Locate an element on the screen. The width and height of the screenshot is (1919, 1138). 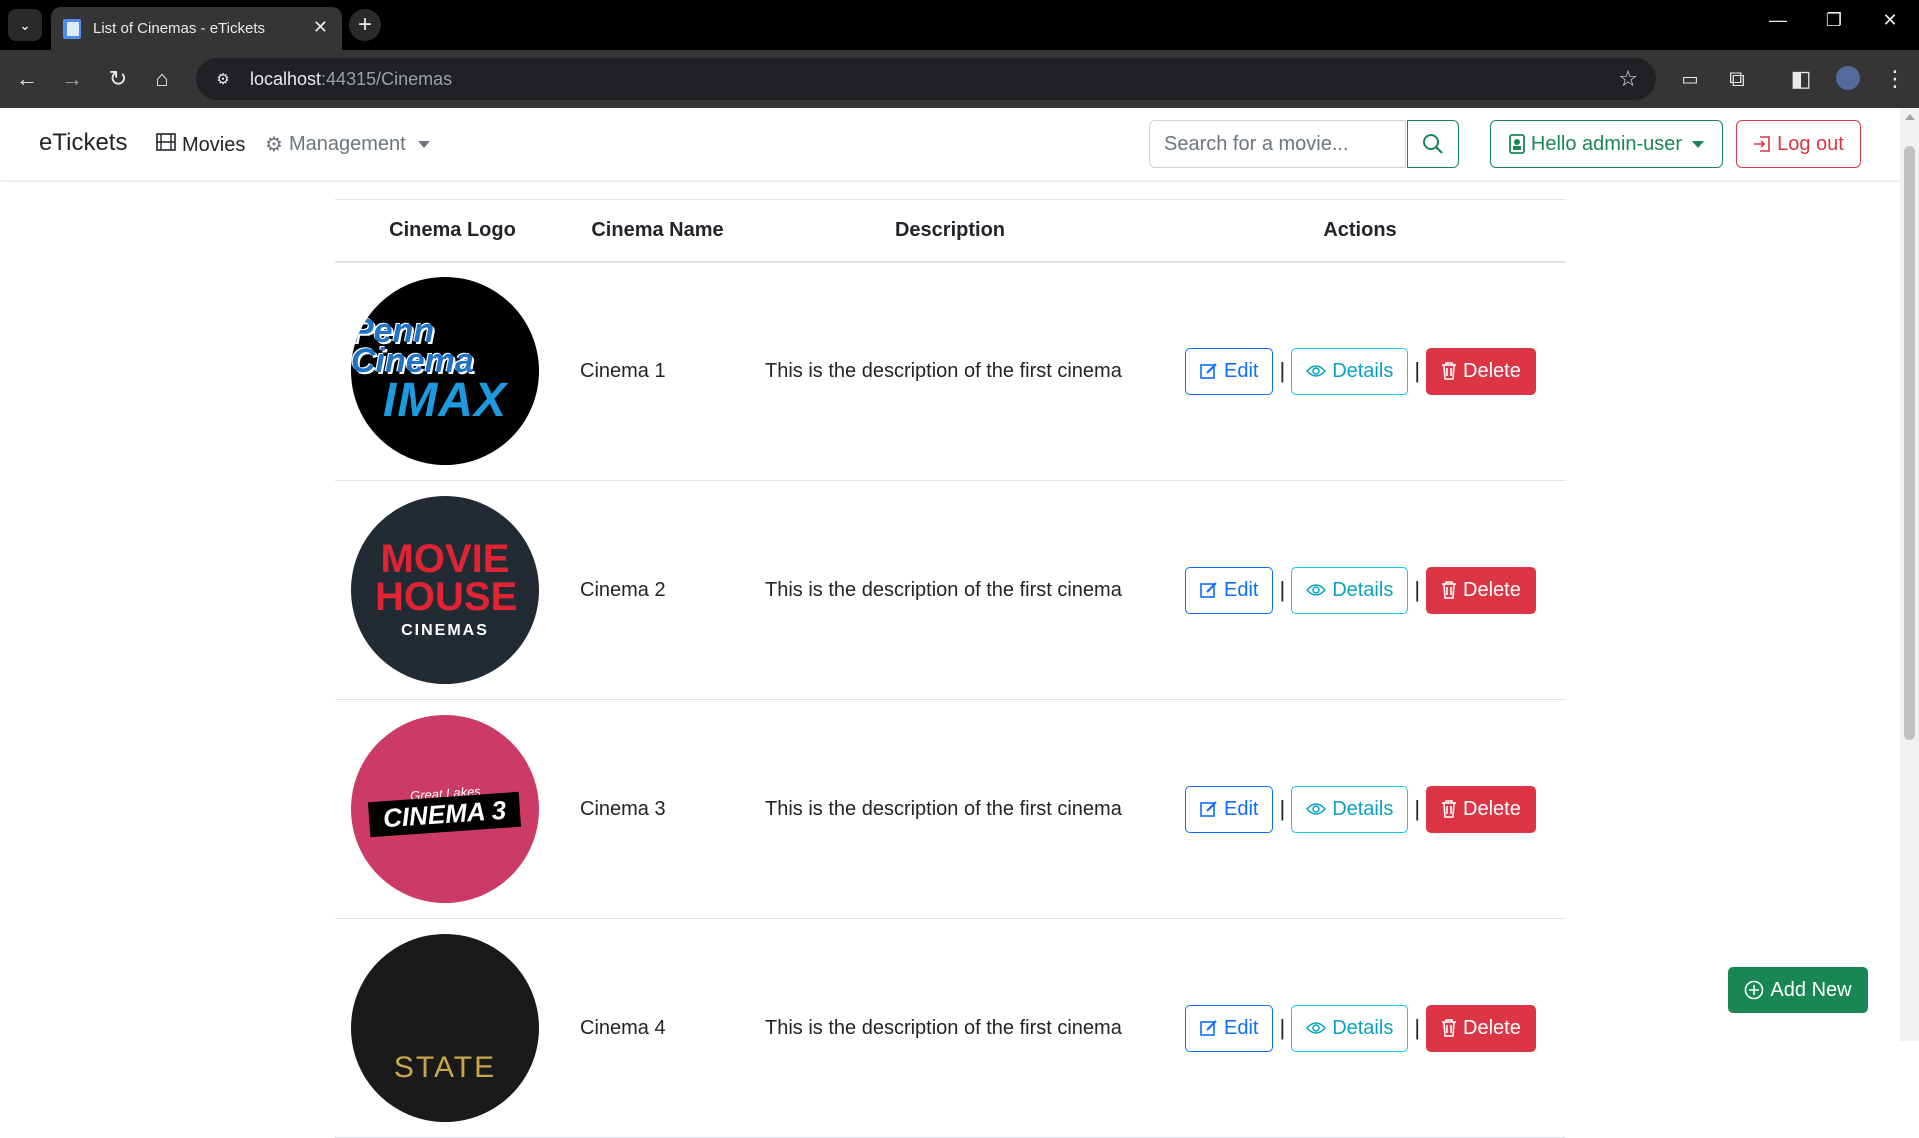
back-icon: ← is located at coordinates (27, 79).